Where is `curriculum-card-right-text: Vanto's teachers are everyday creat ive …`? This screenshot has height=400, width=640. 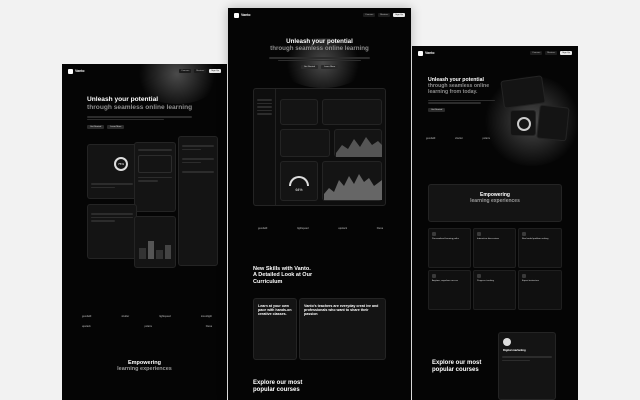 curriculum-card-right-text: Vanto's teachers are everyday creat ive … is located at coordinates (341, 310).